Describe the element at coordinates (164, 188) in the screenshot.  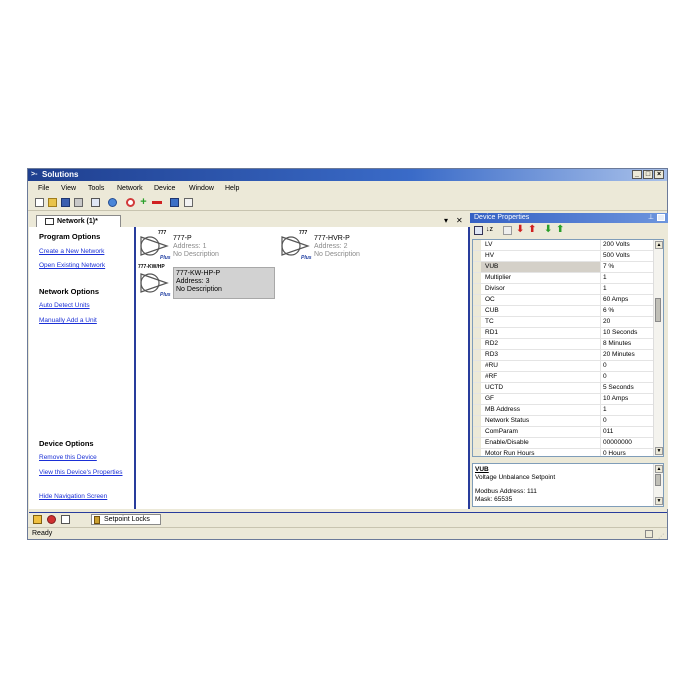
I see `menu-device: Device` at that location.